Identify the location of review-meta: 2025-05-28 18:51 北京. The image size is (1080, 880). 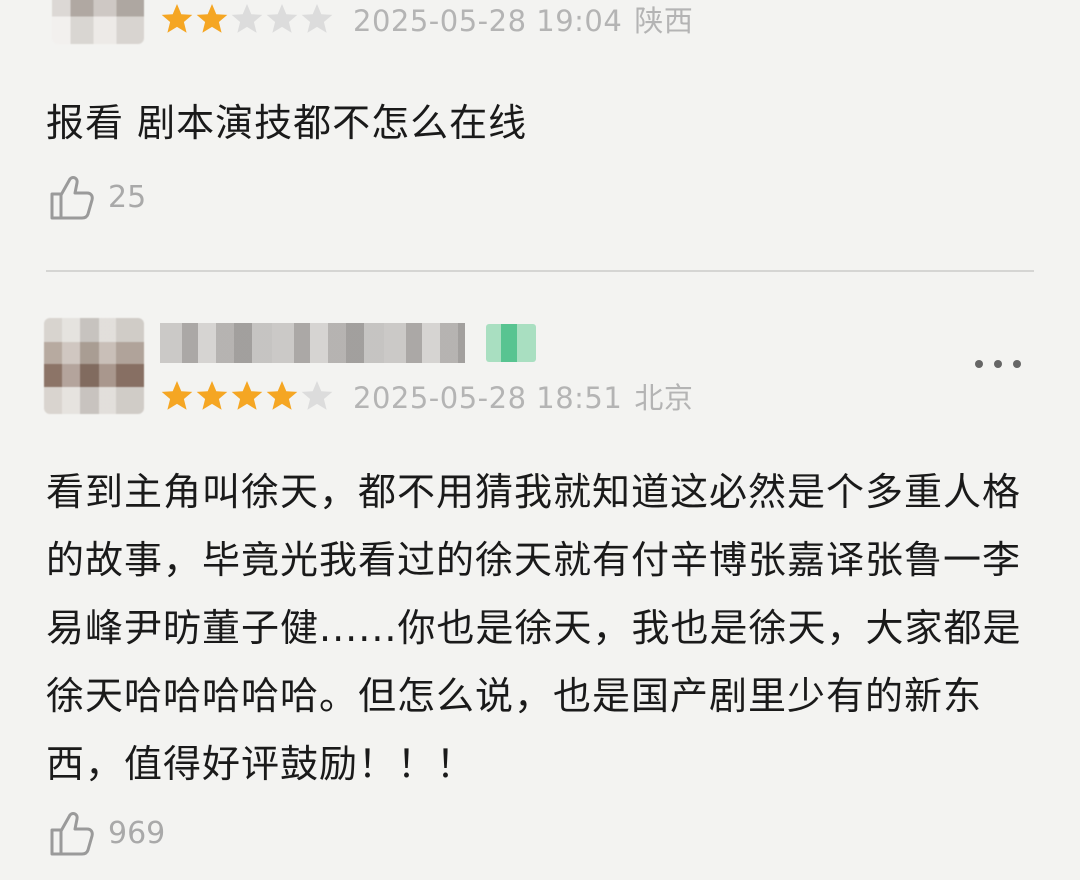
(426, 396).